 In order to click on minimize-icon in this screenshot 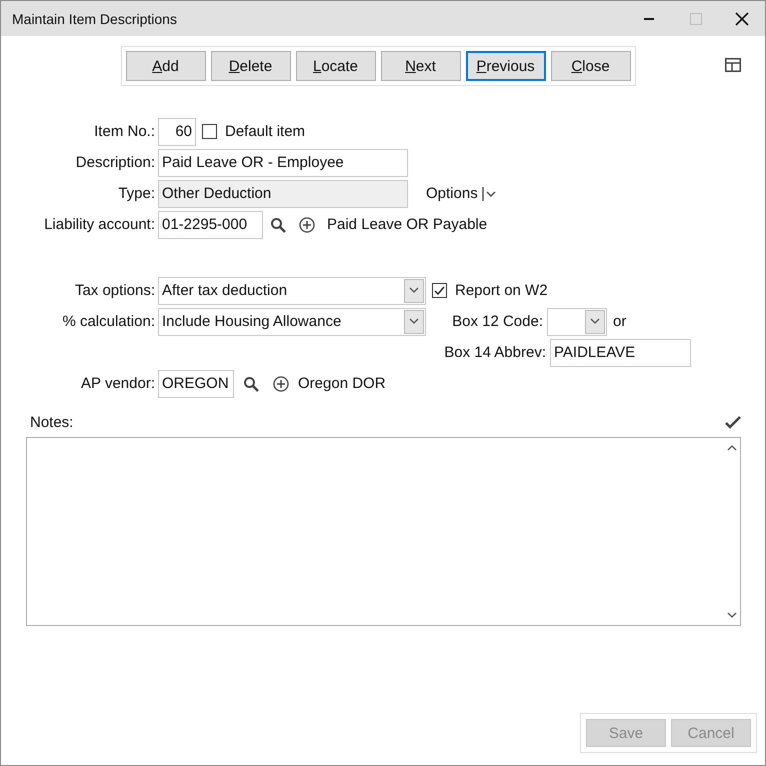, I will do `click(650, 18)`.